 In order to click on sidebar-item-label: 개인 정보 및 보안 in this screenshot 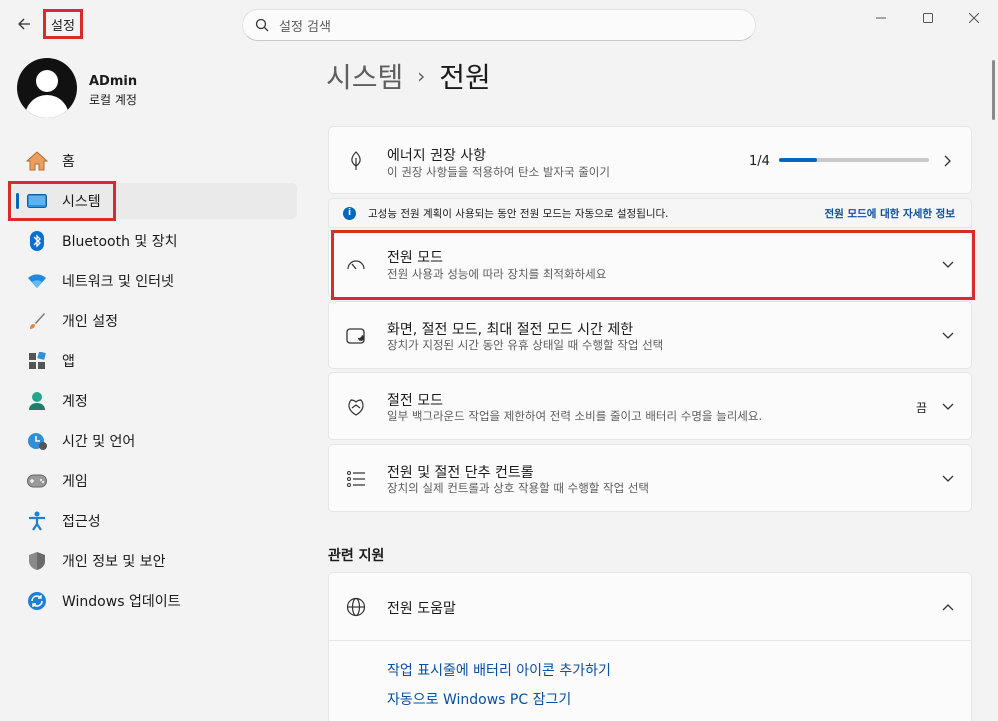, I will do `click(114, 562)`.